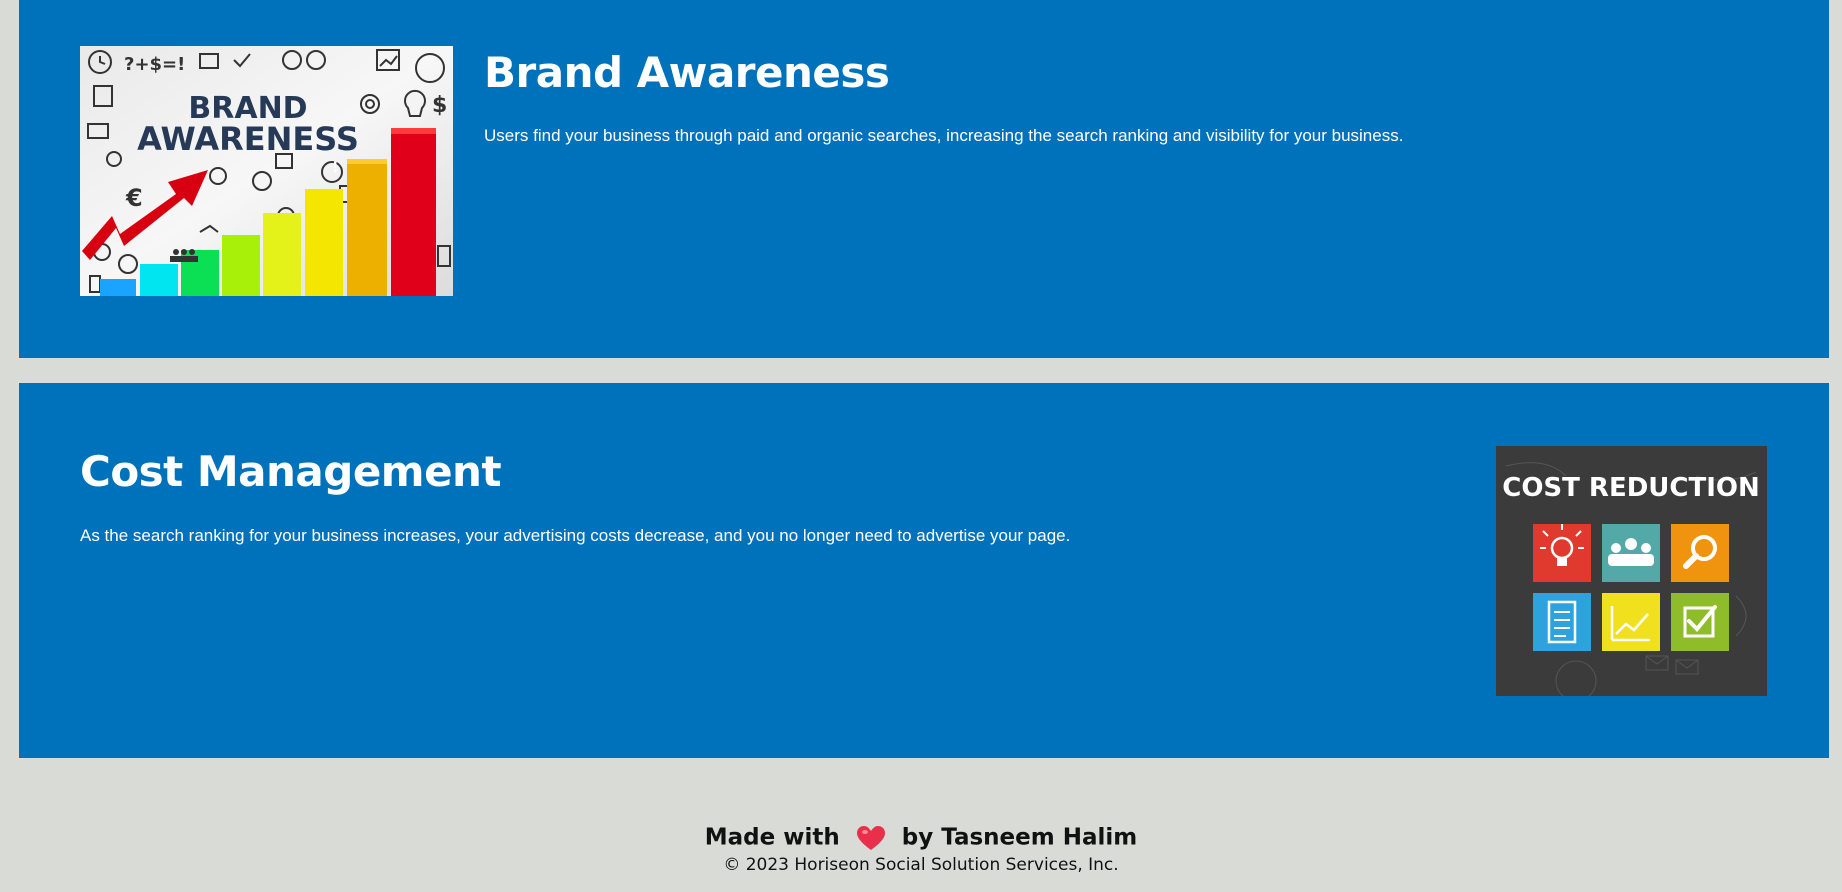  I want to click on cost-reduction-image: COST REDUCTION, so click(1631, 571).